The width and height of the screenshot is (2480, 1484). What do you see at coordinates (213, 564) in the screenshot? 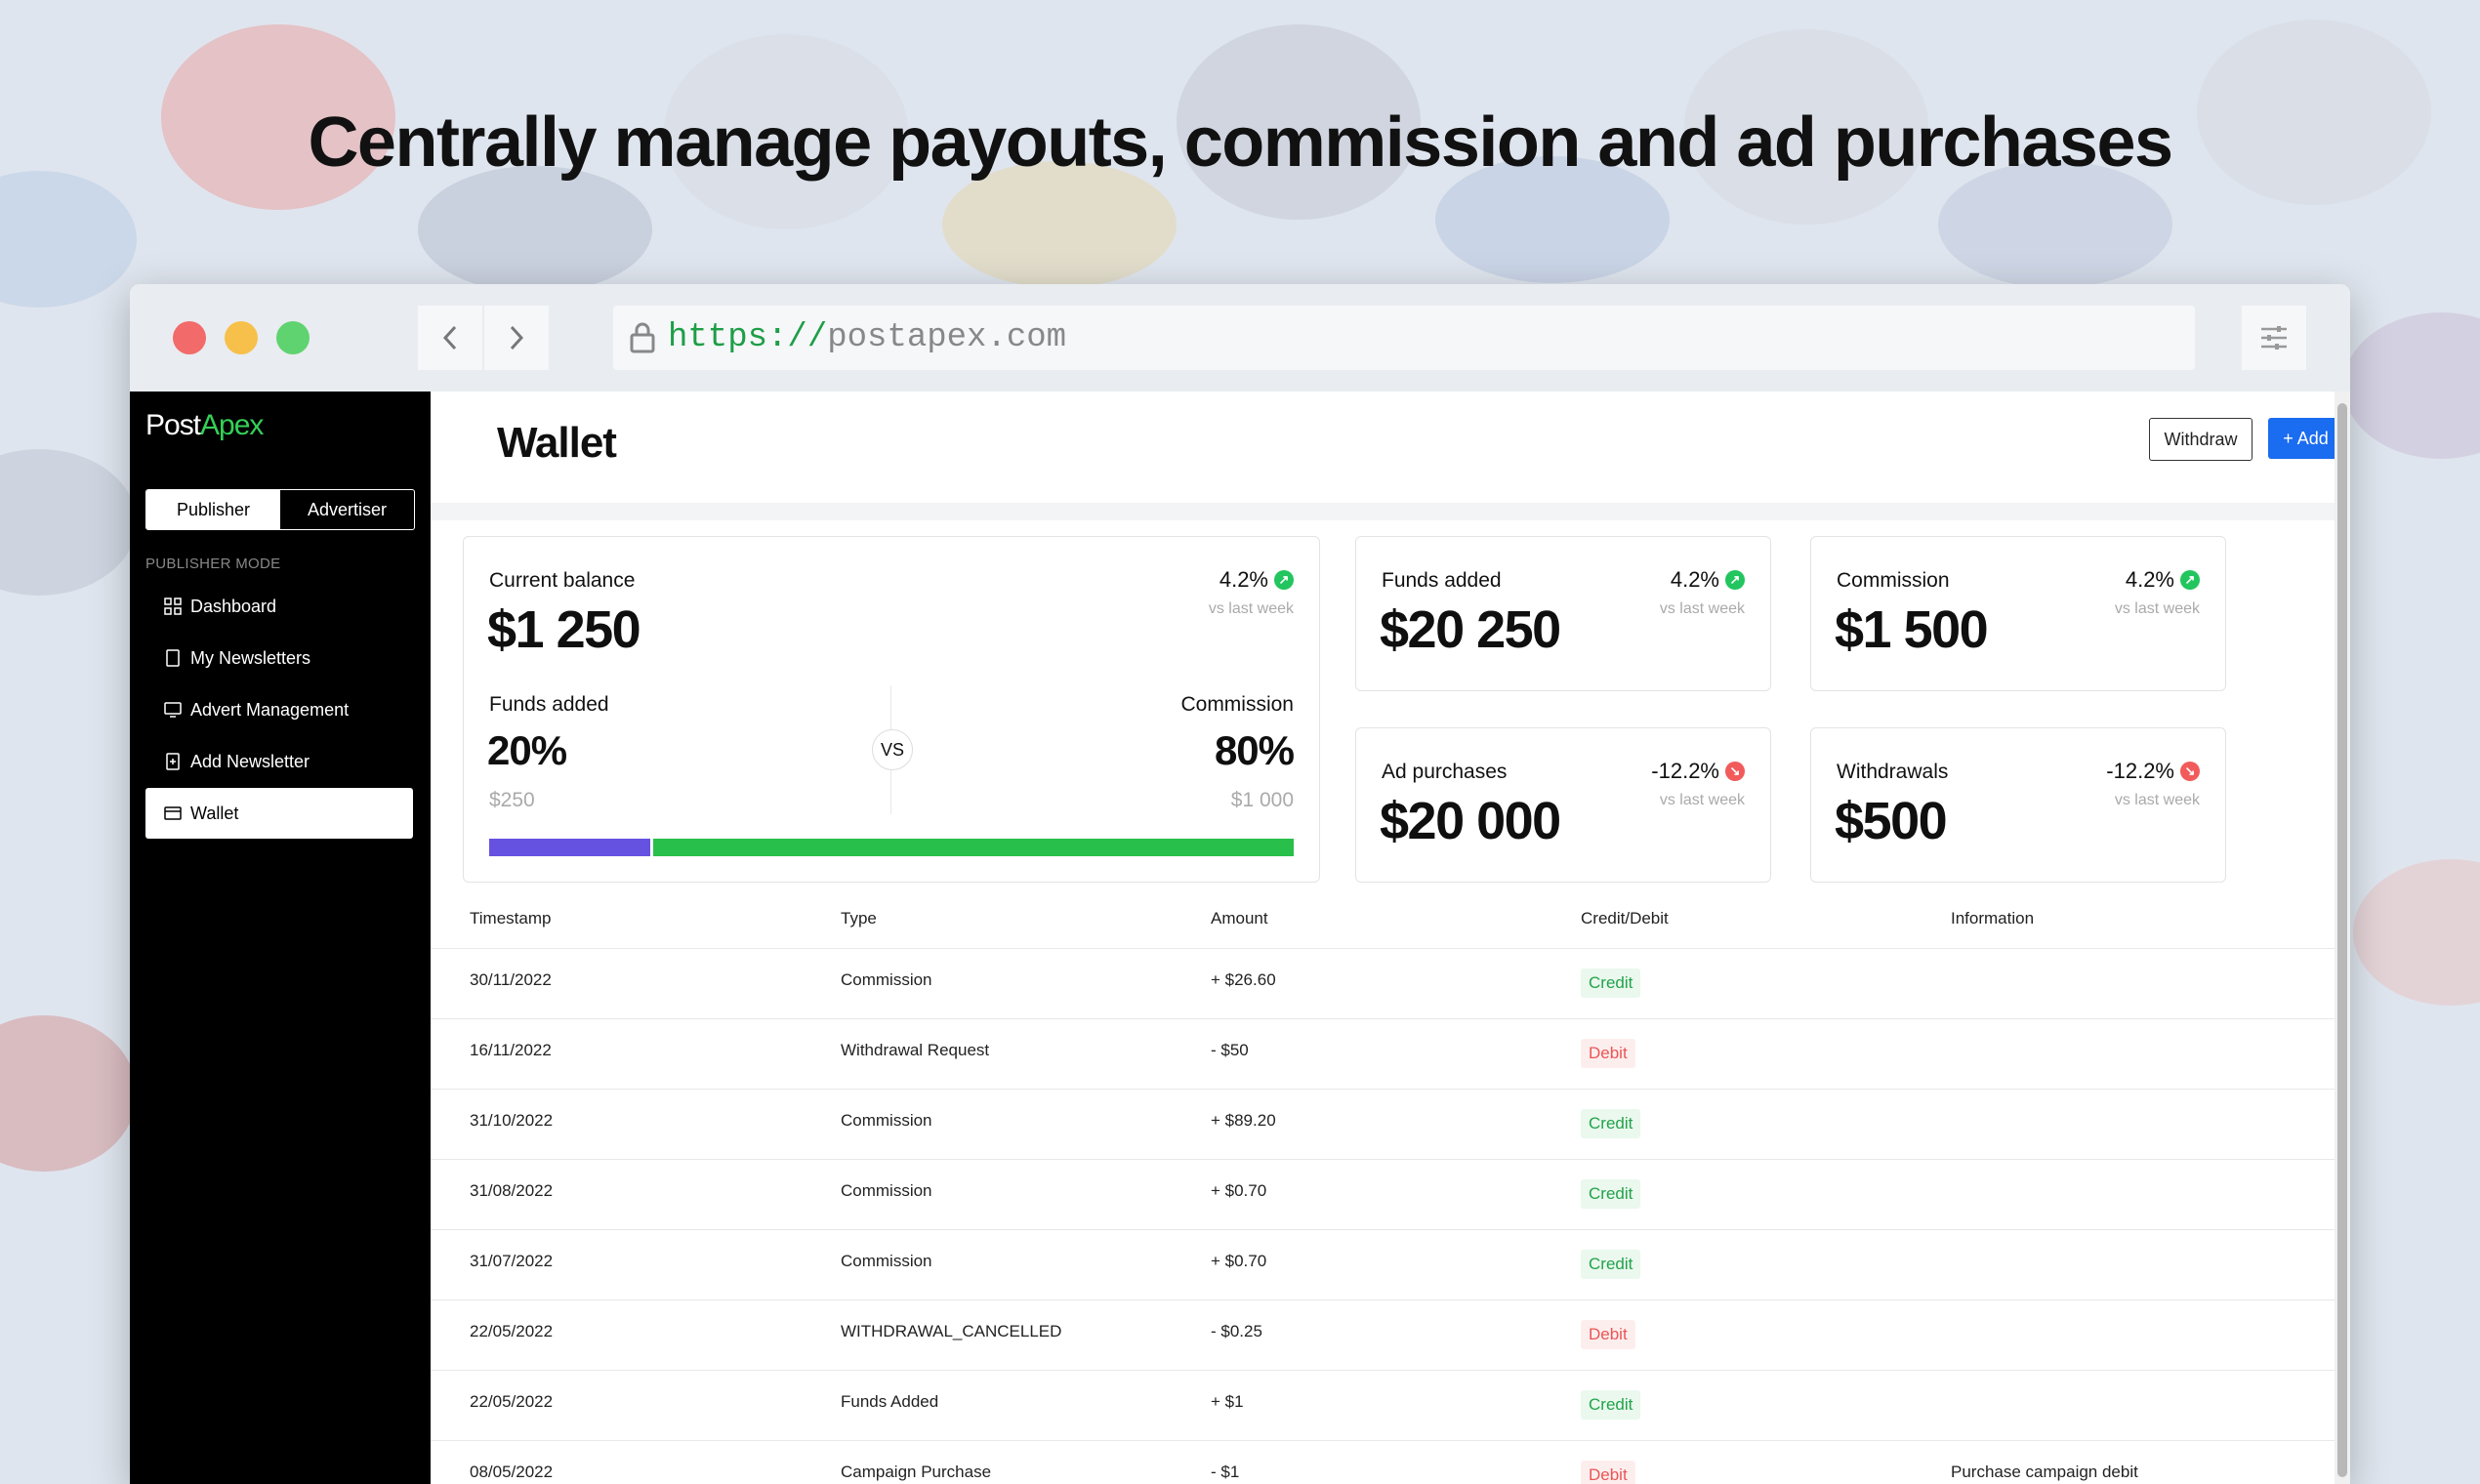
I see `section-label: PUBLISHER MODE` at bounding box center [213, 564].